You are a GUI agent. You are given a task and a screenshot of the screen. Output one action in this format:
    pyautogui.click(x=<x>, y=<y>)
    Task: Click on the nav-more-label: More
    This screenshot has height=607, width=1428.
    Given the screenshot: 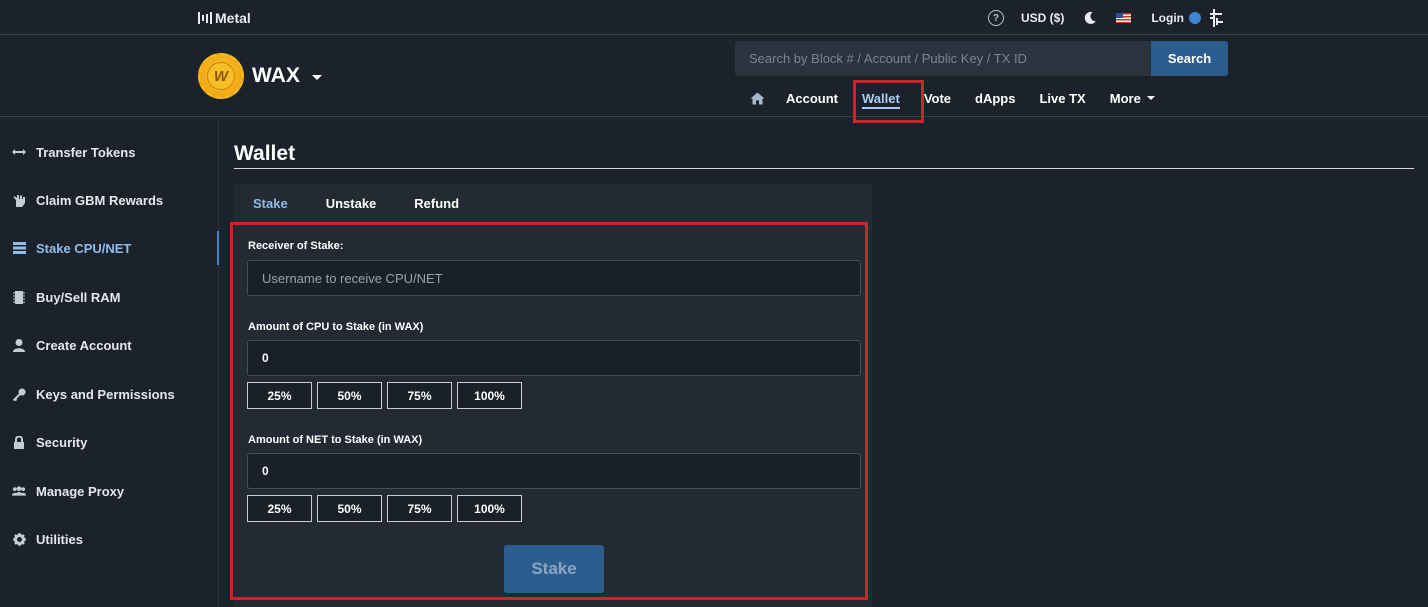 What is the action you would take?
    pyautogui.click(x=1125, y=98)
    